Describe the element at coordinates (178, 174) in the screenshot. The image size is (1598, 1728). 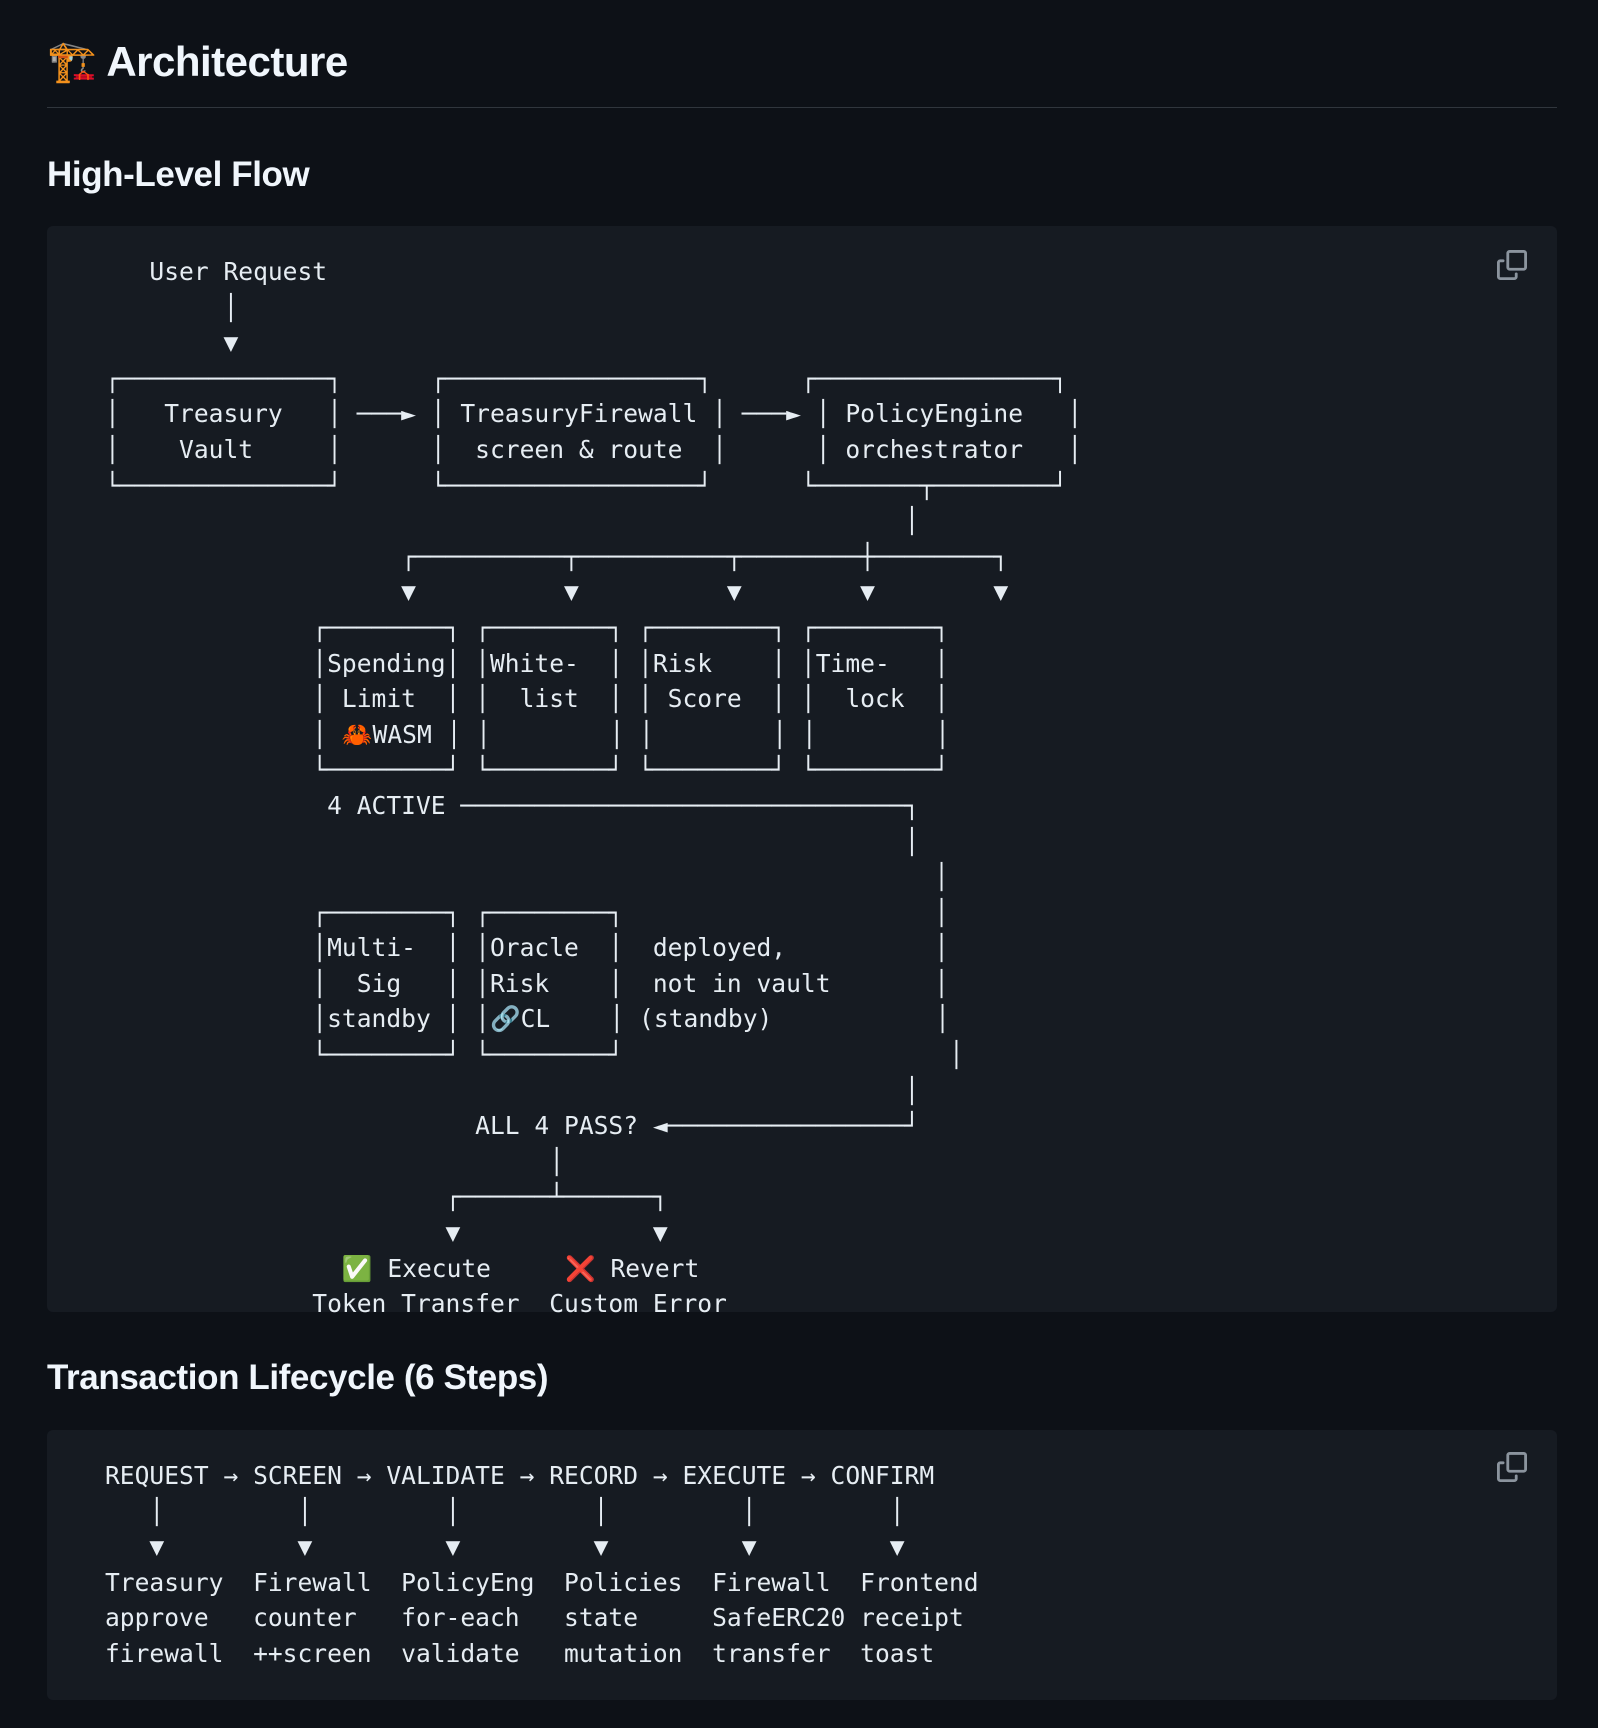
I see `section-heading-high-level-flow: High-Level Flow` at that location.